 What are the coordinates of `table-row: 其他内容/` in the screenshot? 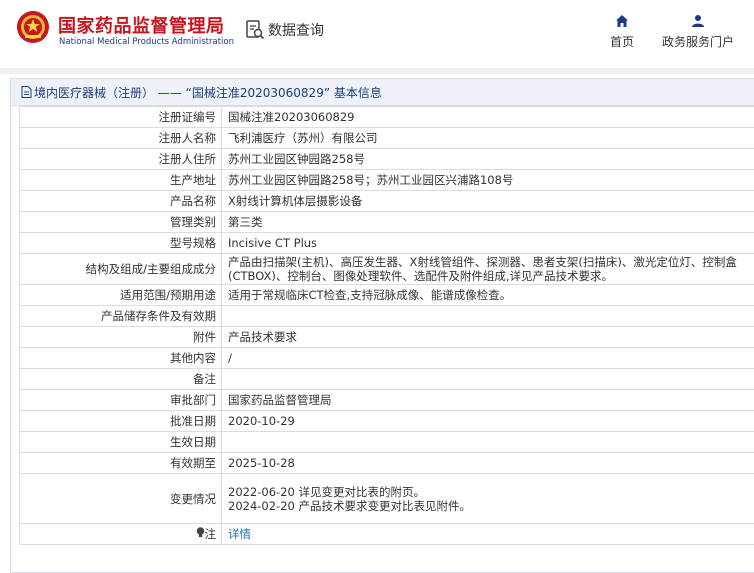 It's located at (387, 358).